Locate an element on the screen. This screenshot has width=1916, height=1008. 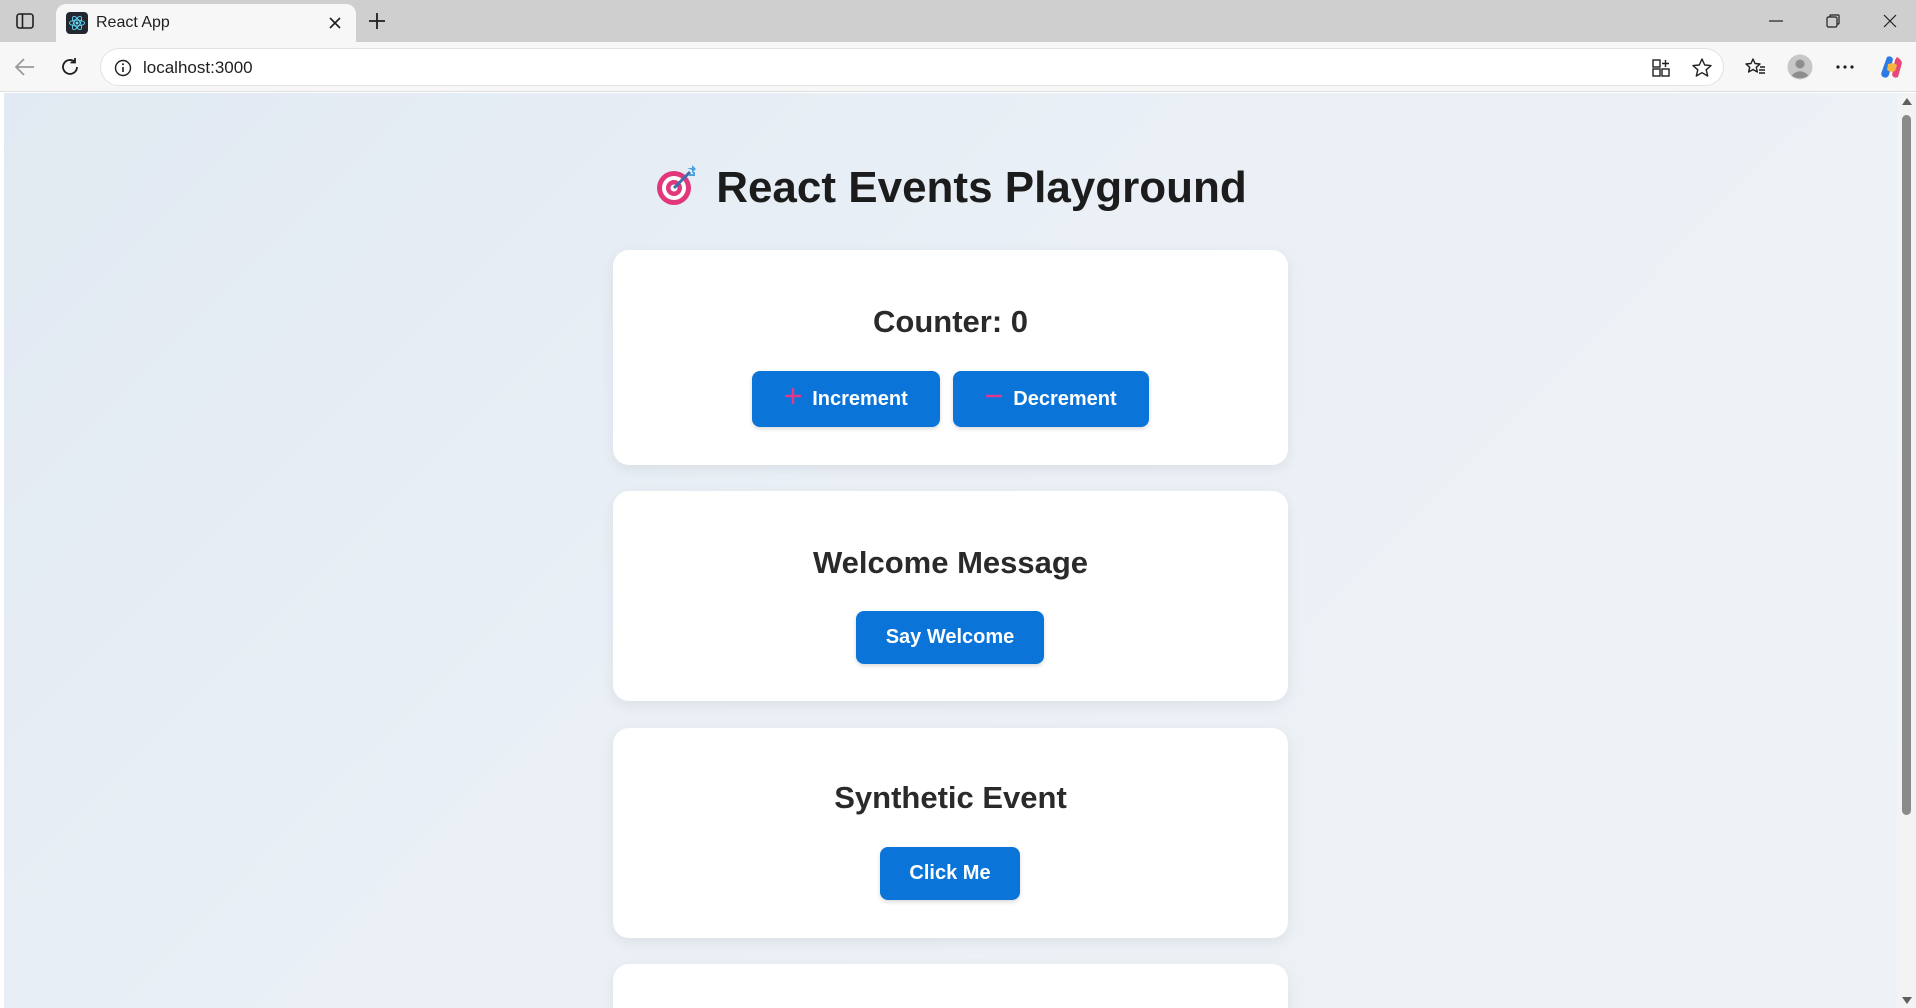
copilot-icon is located at coordinates (1892, 67).